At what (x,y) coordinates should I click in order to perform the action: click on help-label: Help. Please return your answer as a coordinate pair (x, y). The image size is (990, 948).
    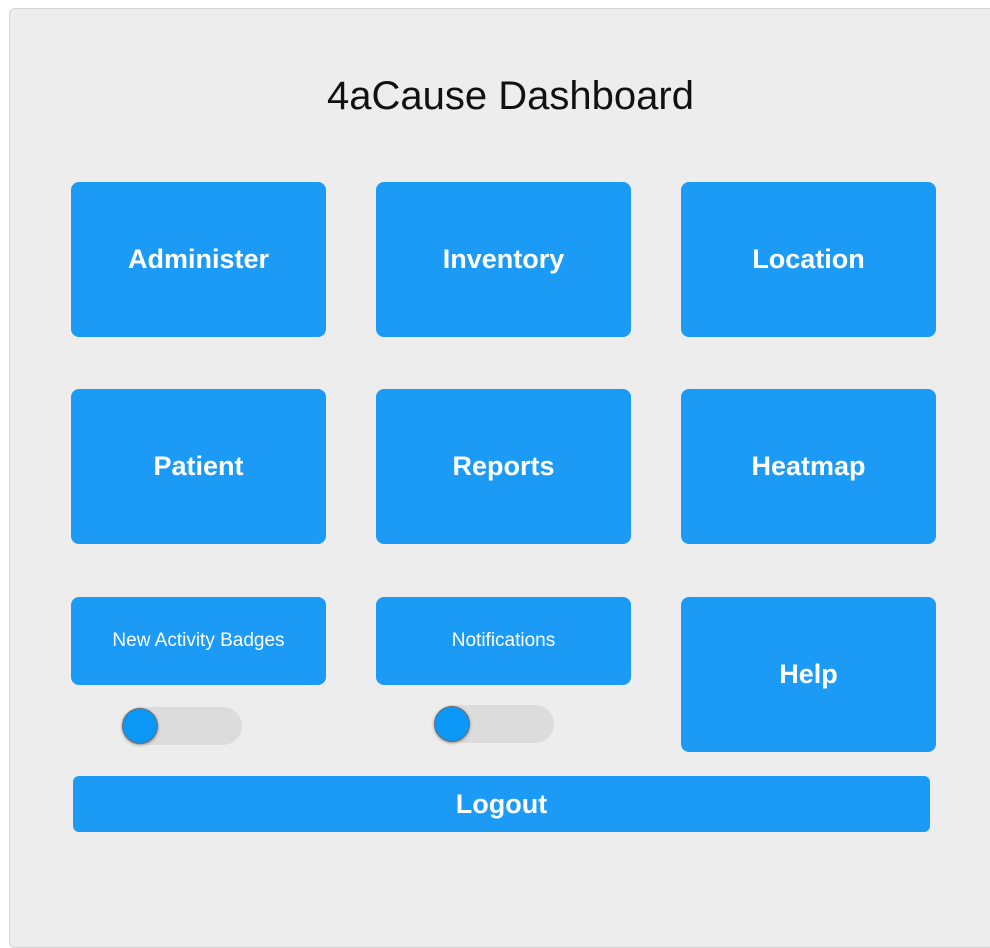
    Looking at the image, I should click on (808, 674).